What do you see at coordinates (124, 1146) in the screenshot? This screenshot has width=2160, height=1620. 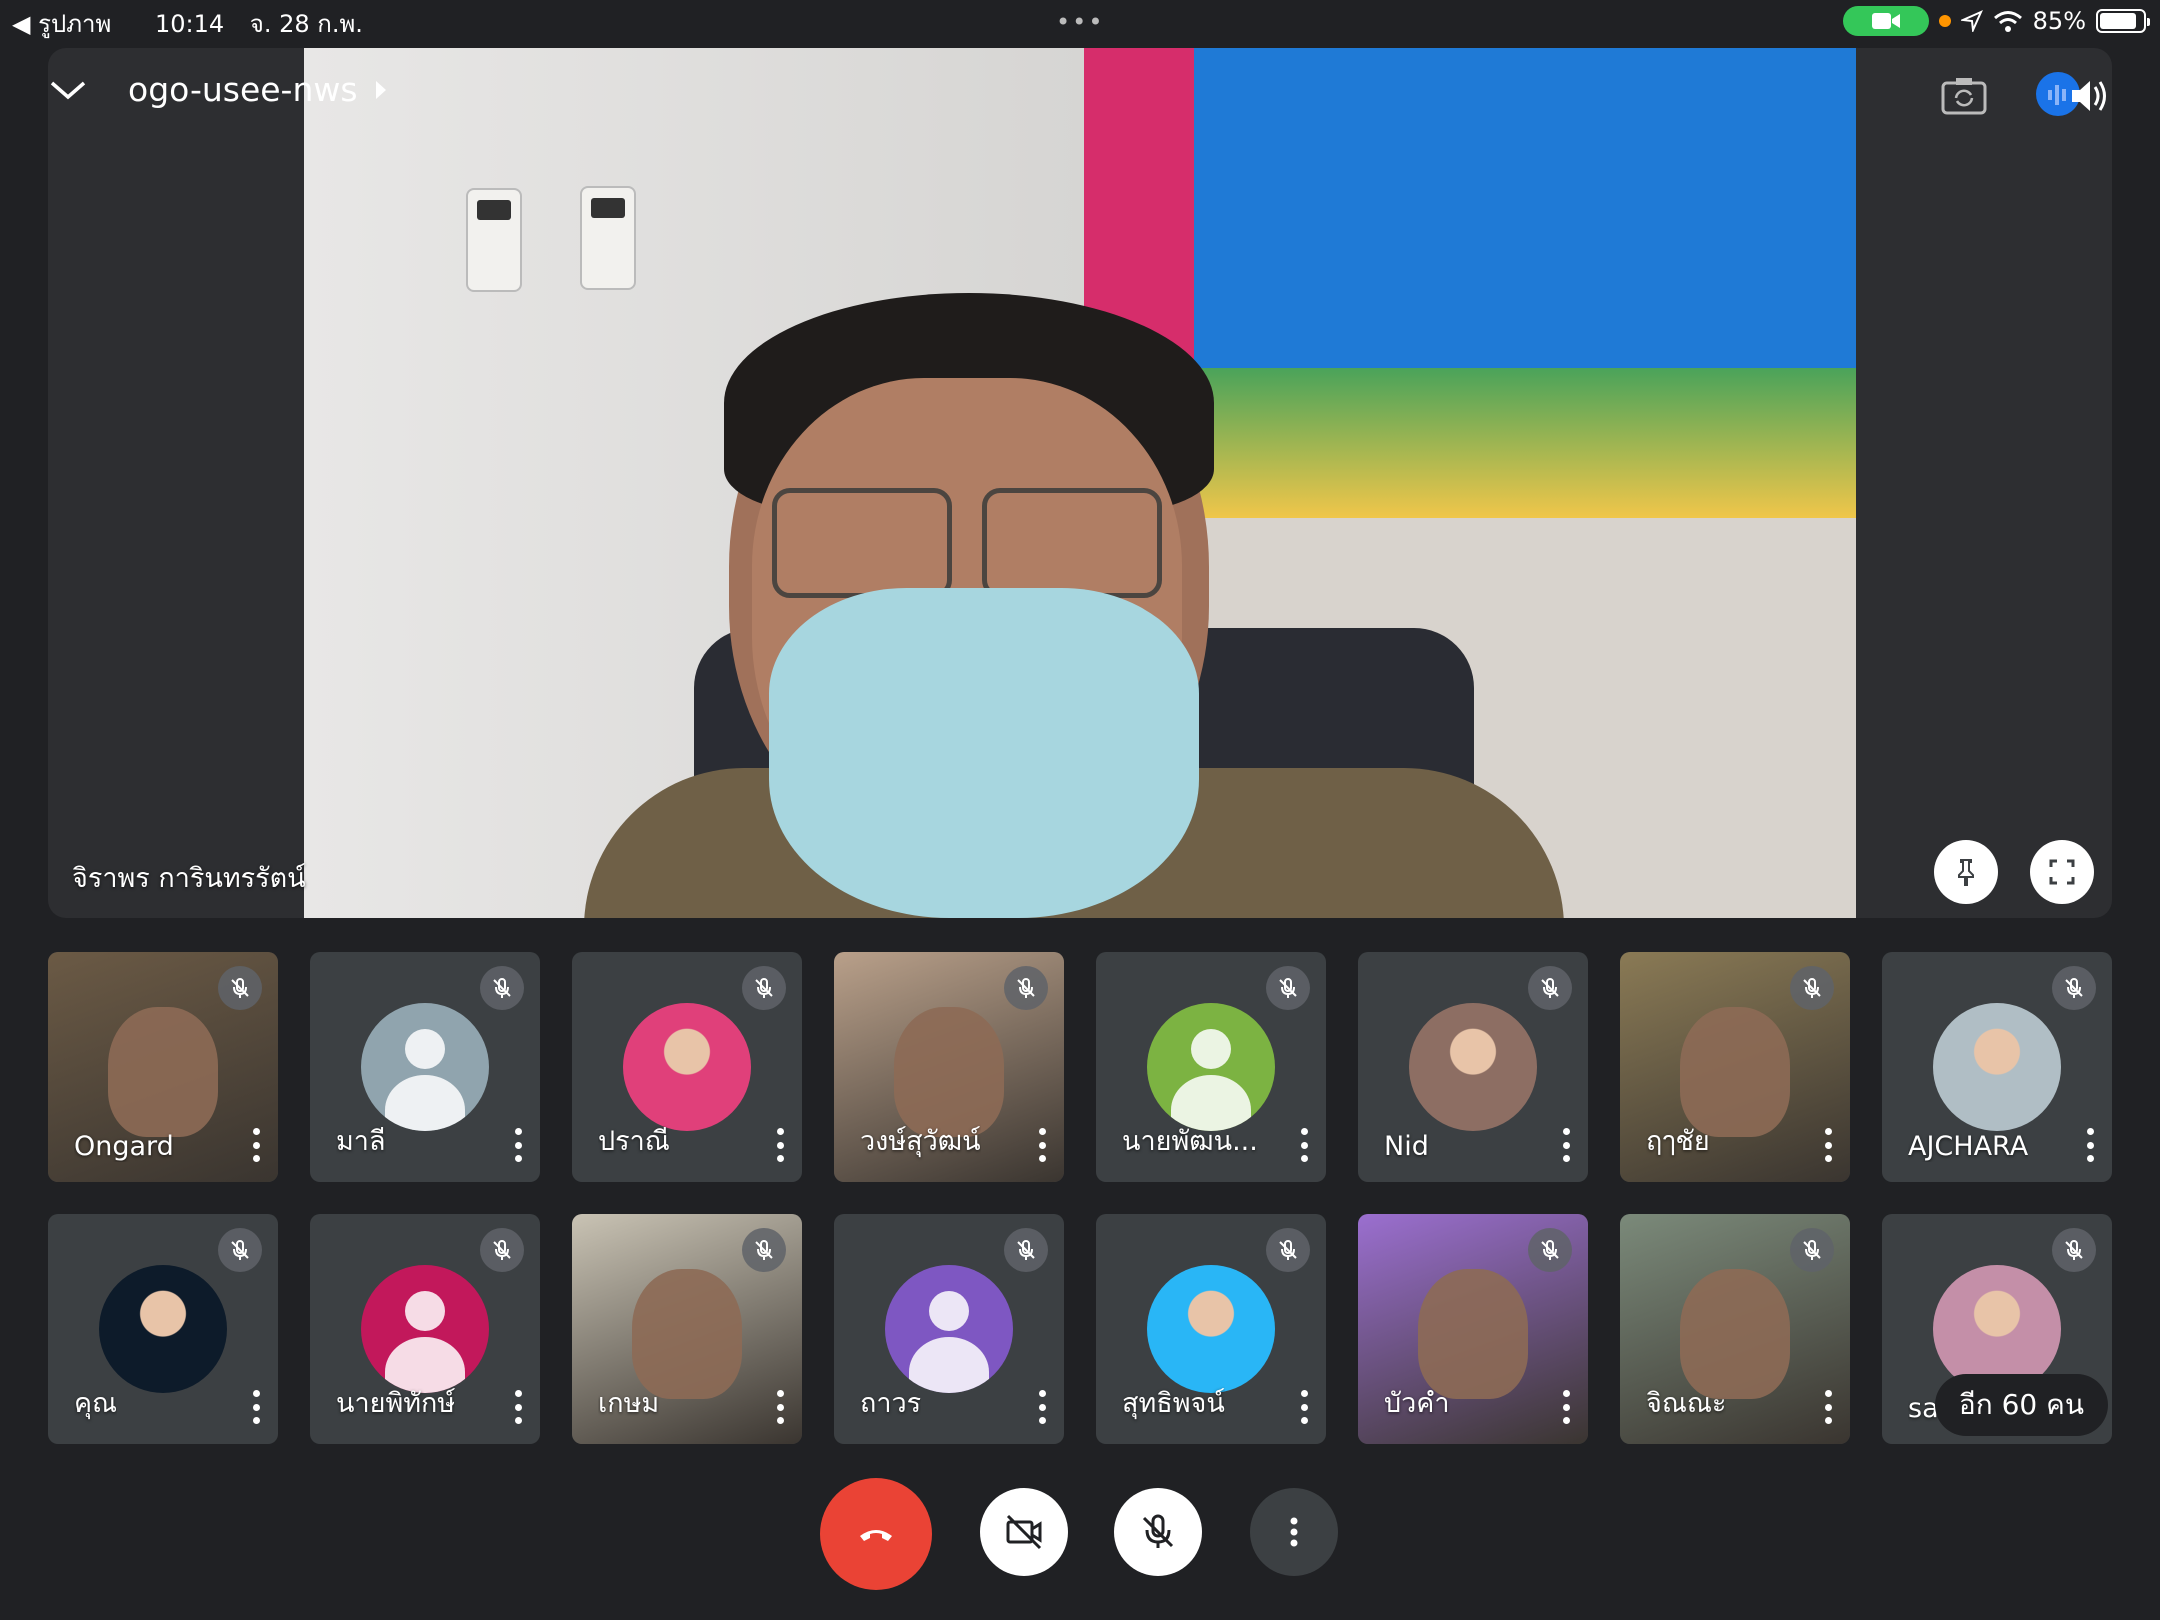 I see `participant-name: Ongard` at bounding box center [124, 1146].